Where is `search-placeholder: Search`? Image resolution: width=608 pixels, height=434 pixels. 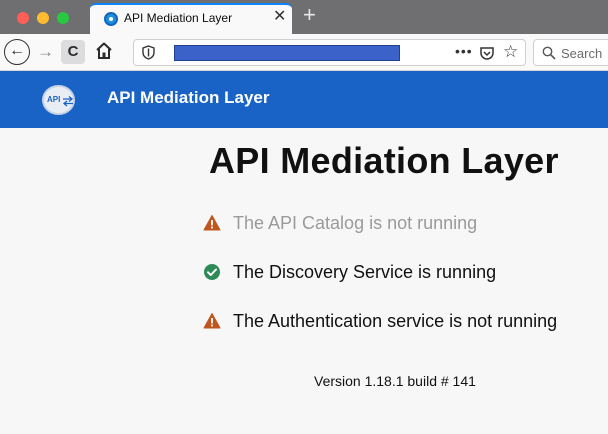
search-placeholder: Search is located at coordinates (582, 53).